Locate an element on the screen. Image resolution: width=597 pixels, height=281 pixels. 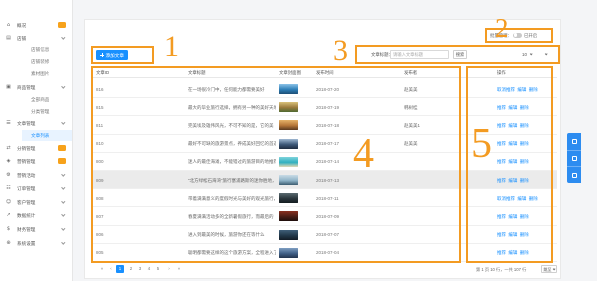
page-button: 2 is located at coordinates (131, 269).